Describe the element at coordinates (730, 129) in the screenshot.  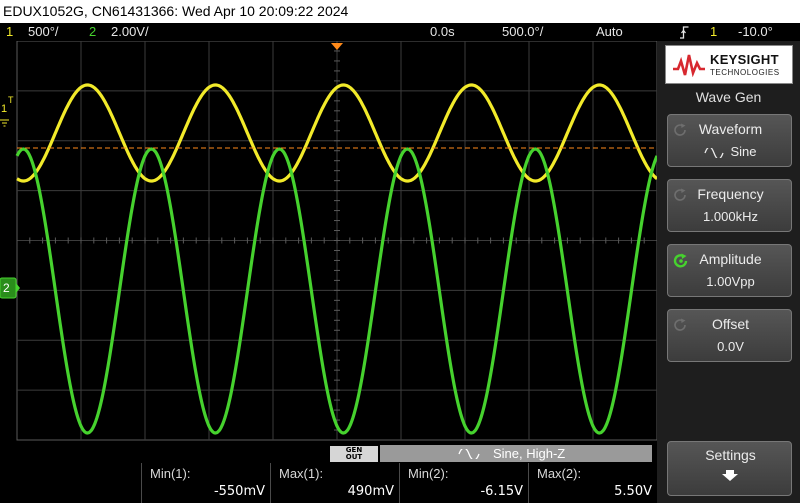
I see `waveform-label: Waveform` at that location.